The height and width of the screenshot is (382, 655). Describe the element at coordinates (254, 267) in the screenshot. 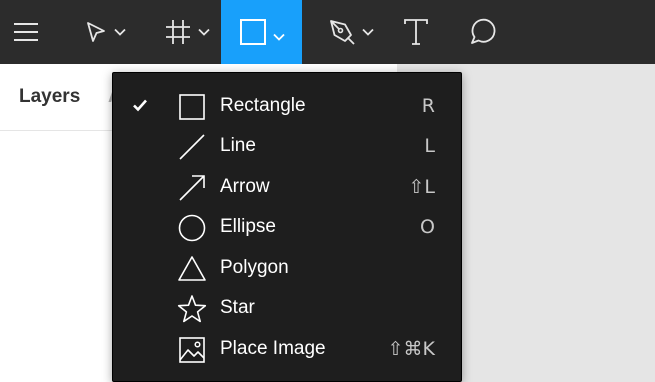

I see `menu-item-label: Polygon` at that location.